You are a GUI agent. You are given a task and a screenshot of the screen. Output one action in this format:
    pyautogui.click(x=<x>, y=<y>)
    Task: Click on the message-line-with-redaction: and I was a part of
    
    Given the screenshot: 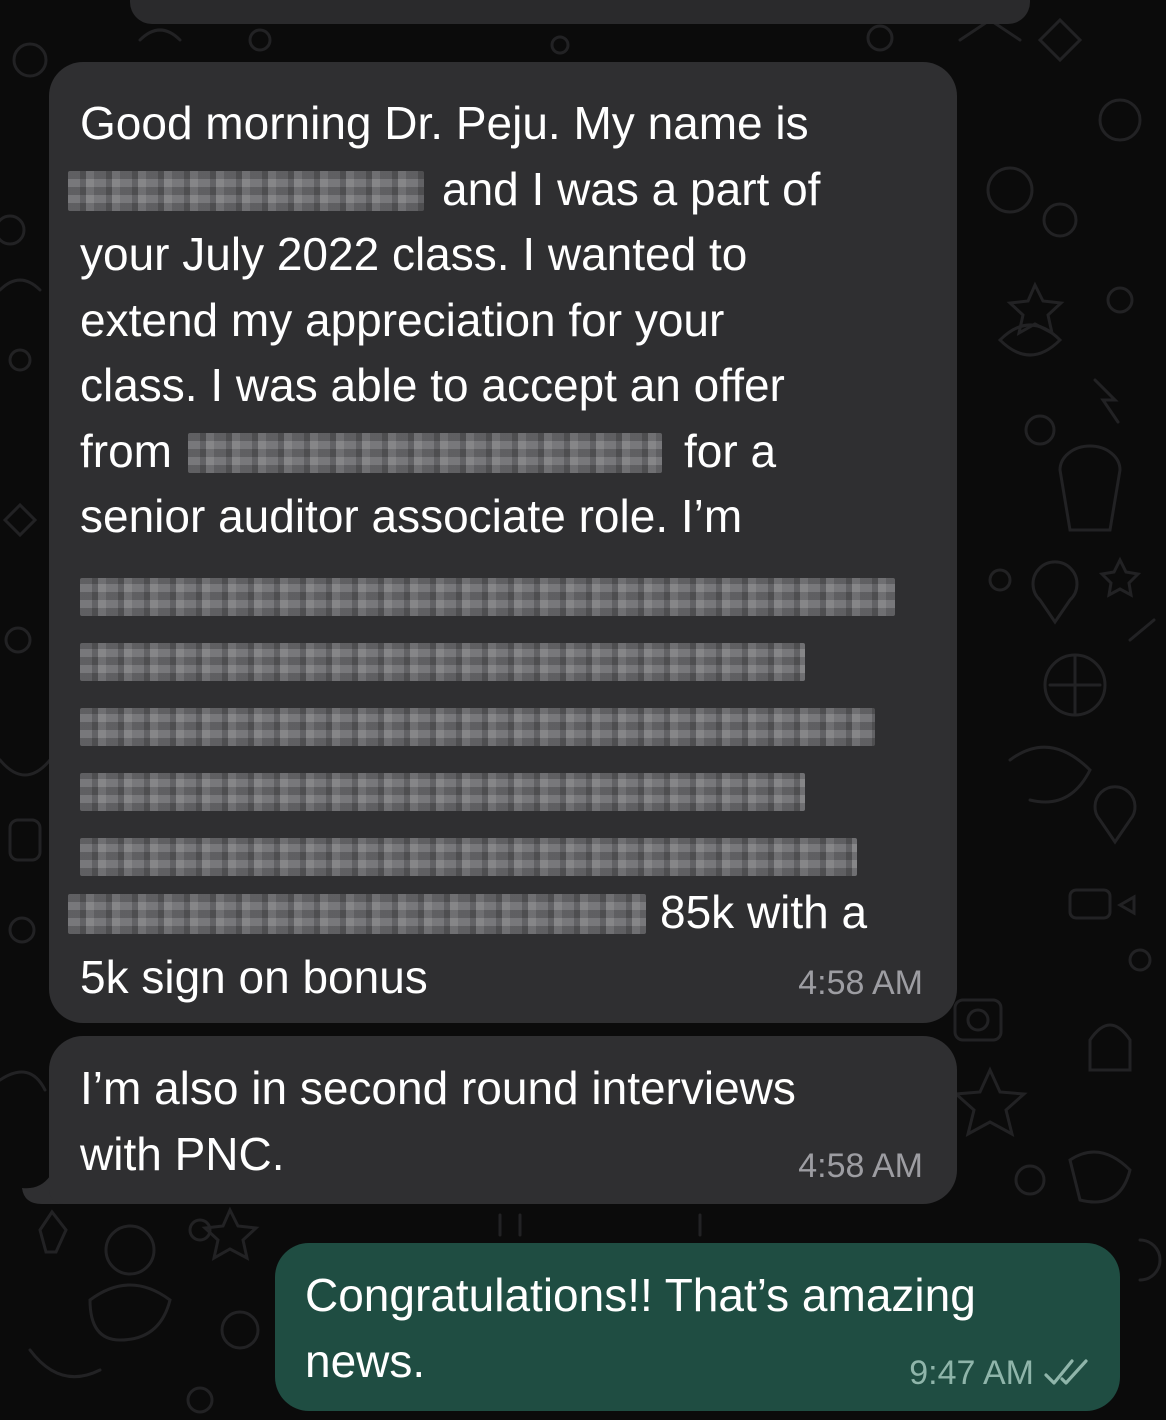 What is the action you would take?
    pyautogui.click(x=512, y=190)
    